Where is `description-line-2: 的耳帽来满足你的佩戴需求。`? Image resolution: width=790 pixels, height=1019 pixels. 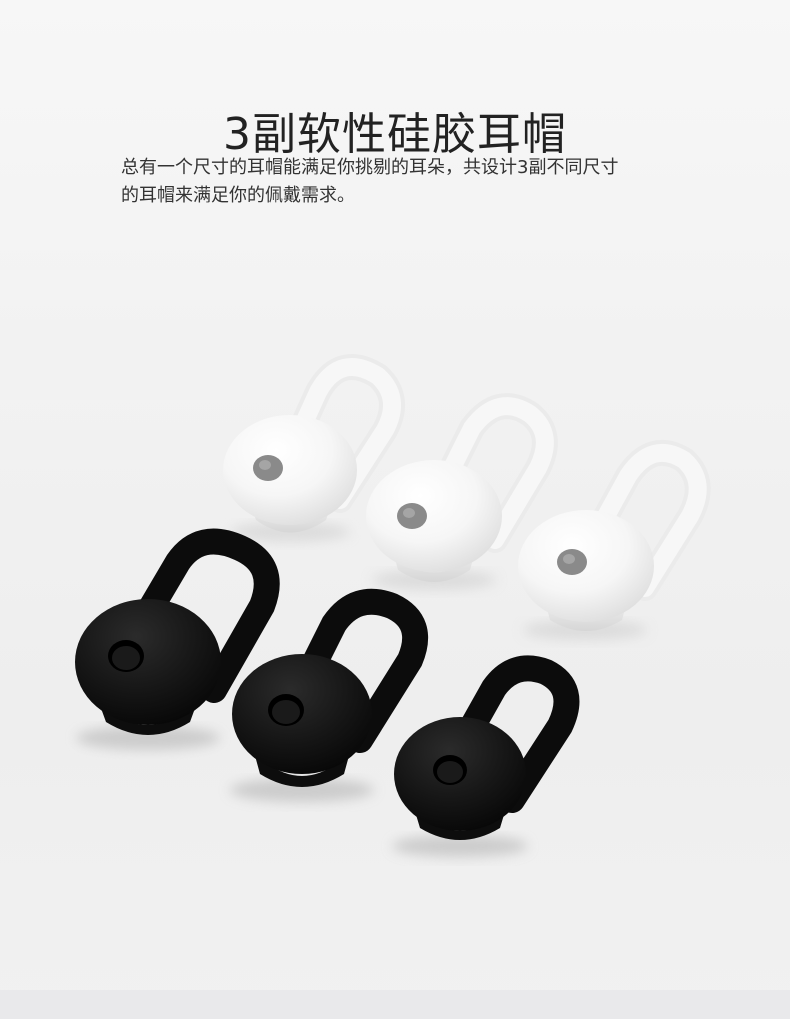 description-line-2: 的耳帽来满足你的佩戴需求。 is located at coordinates (238, 195).